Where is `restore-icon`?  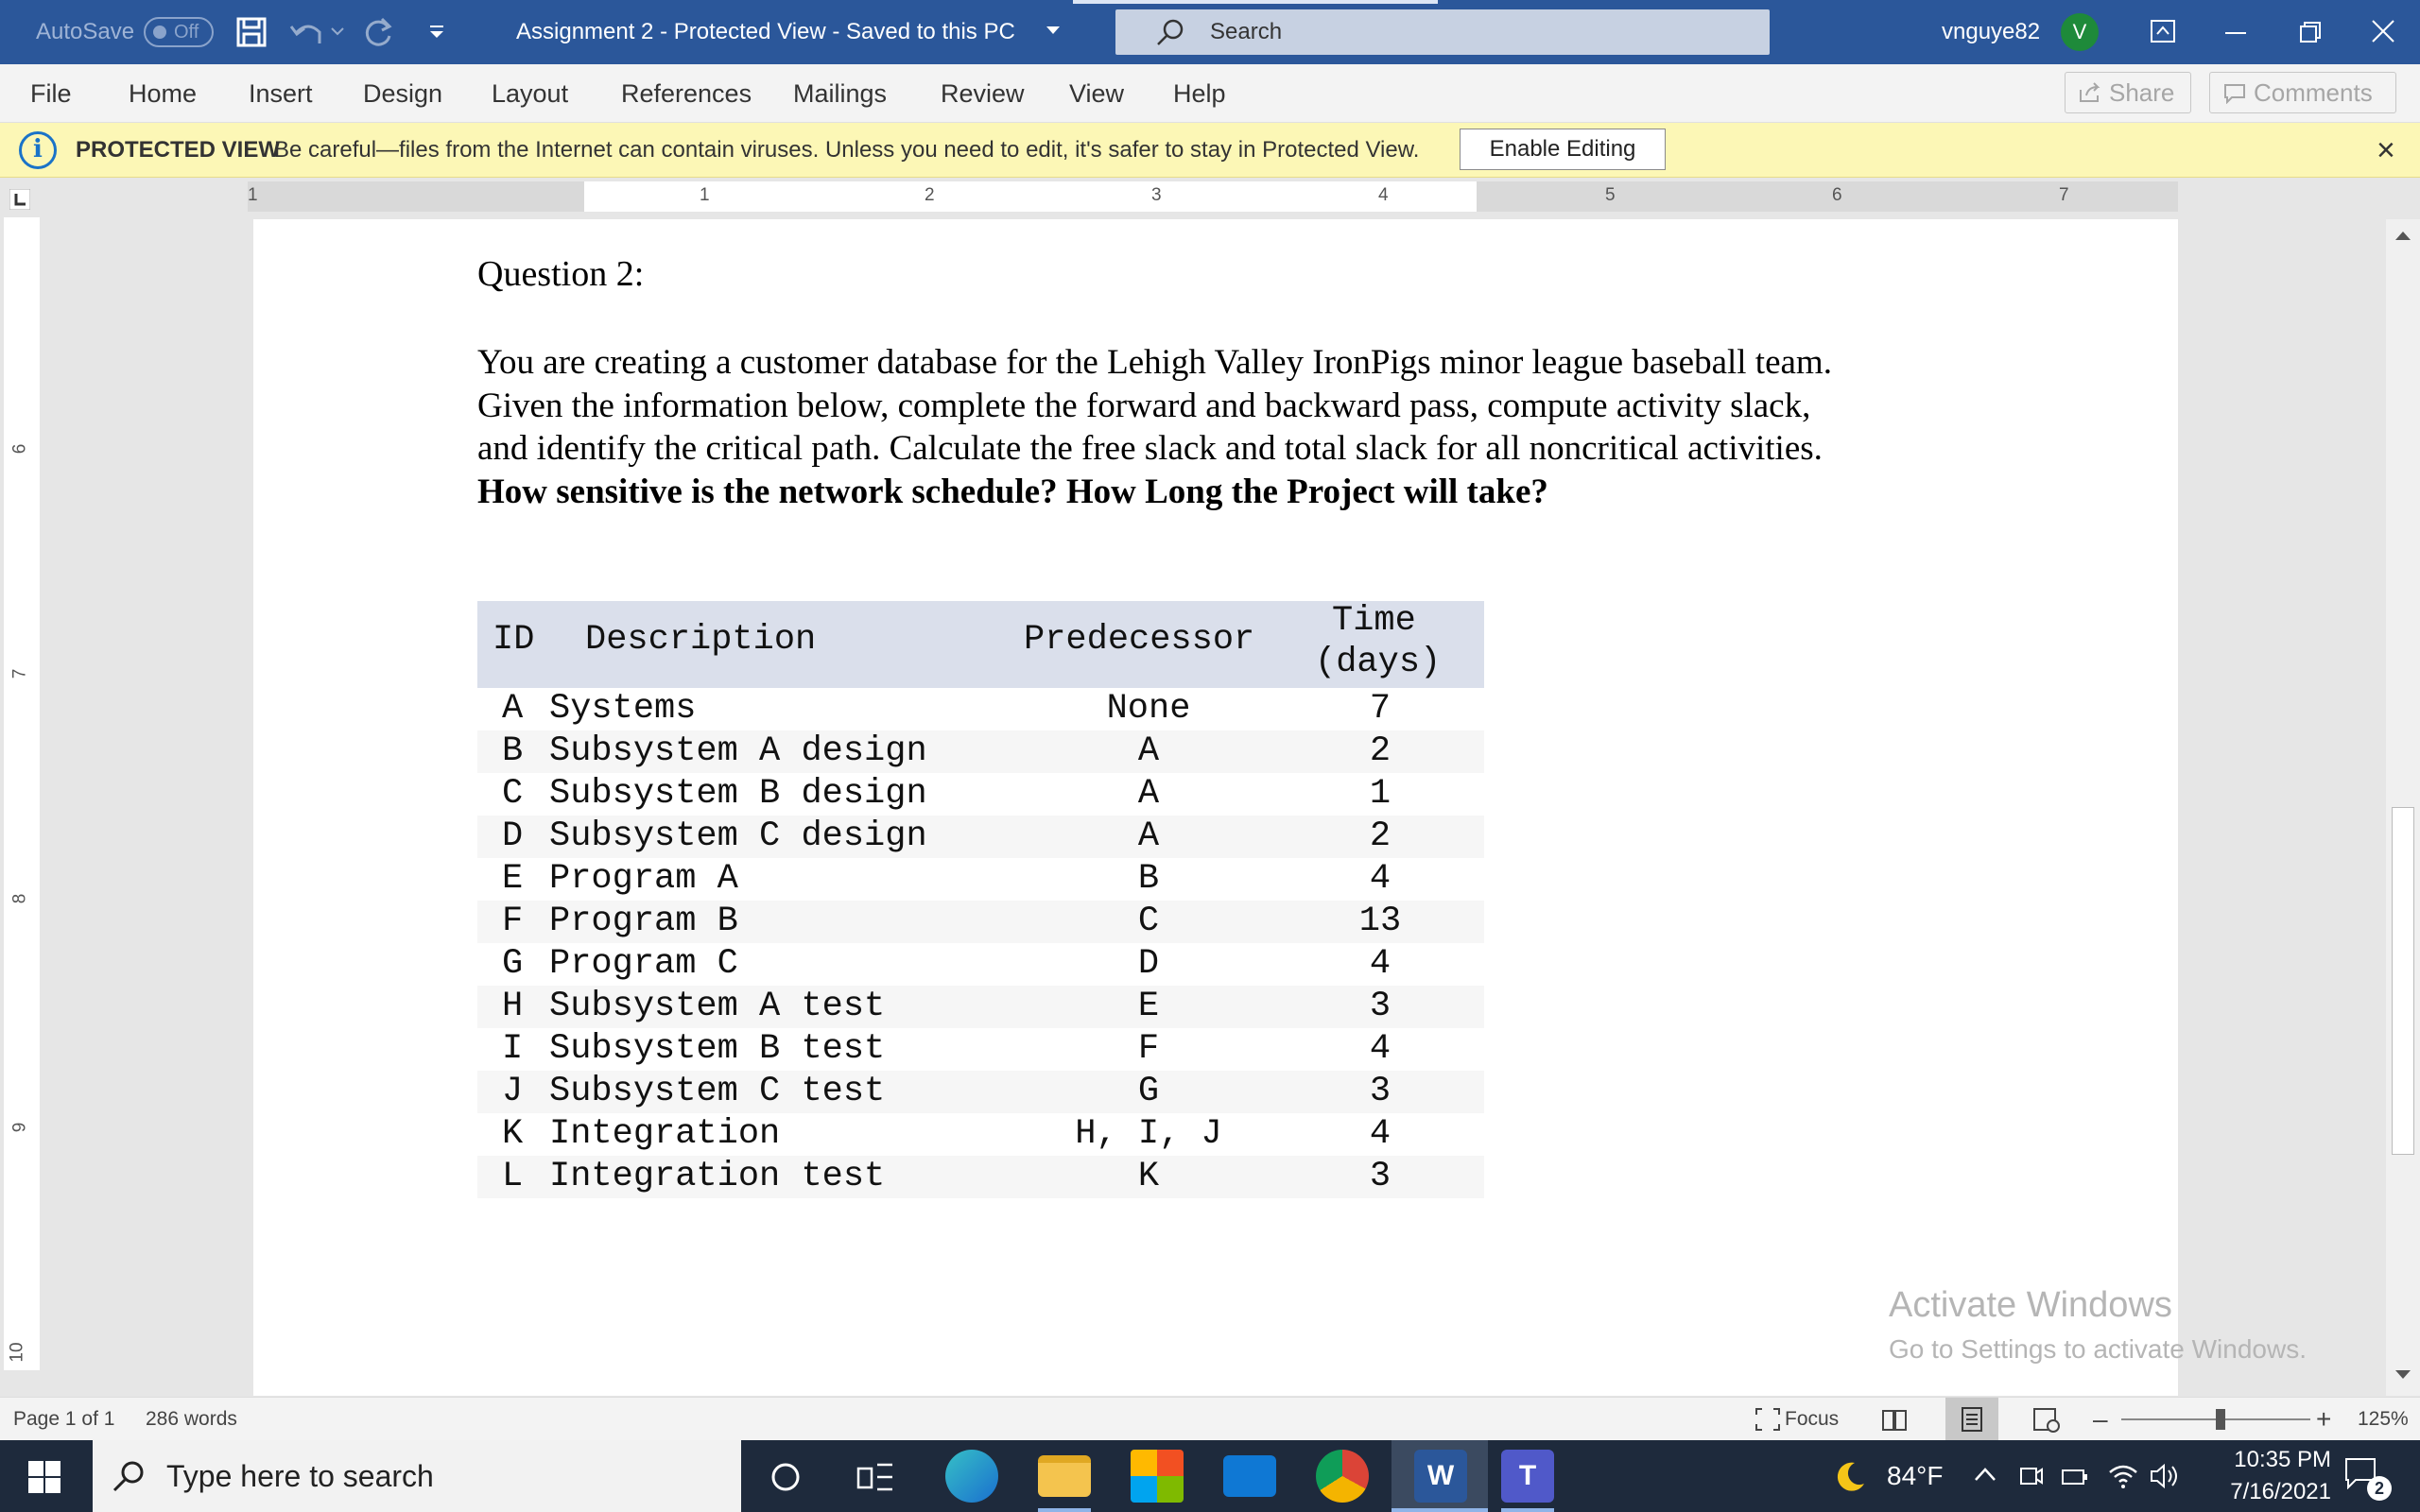 restore-icon is located at coordinates (2310, 32).